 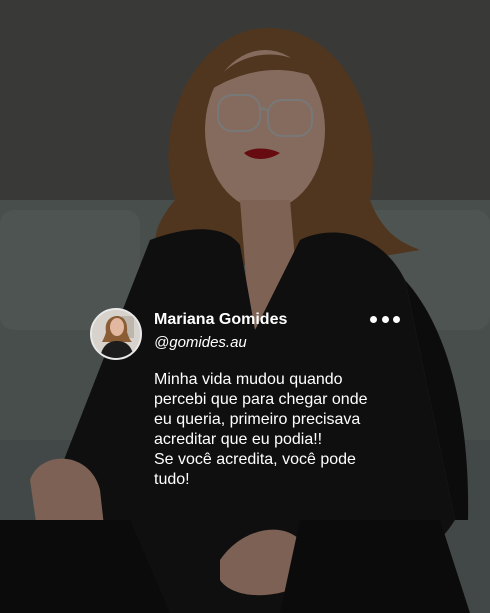 I want to click on author-handle: @gomides.au, so click(x=200, y=343).